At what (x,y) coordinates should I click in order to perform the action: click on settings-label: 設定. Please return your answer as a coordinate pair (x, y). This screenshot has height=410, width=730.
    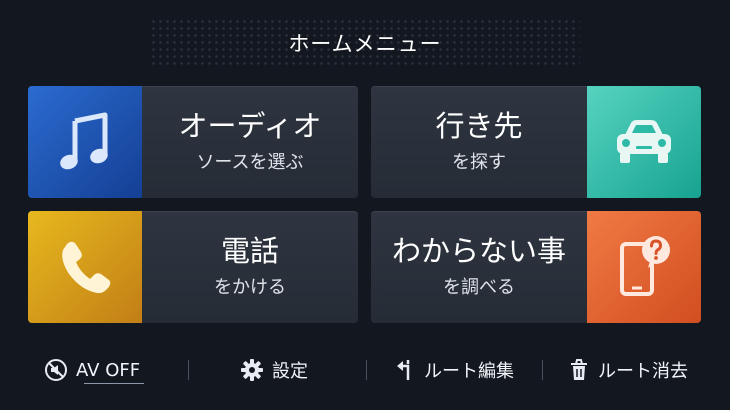
    Looking at the image, I should click on (290, 371).